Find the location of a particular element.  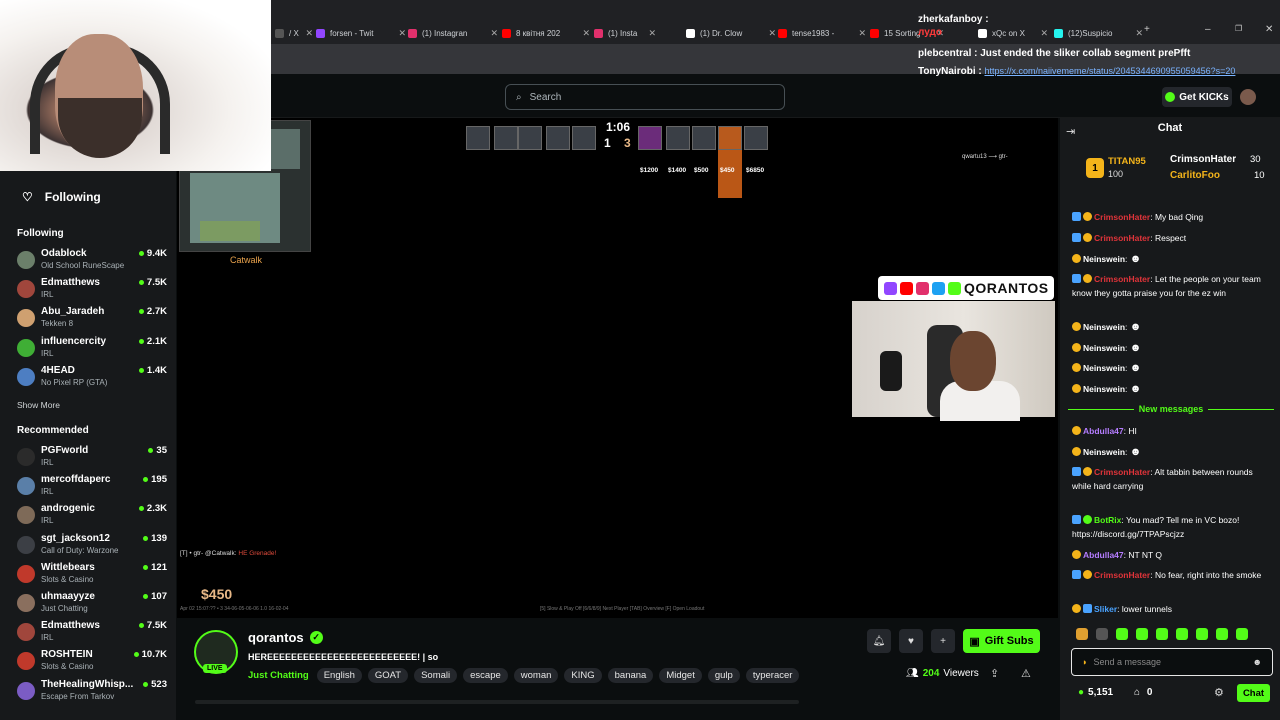

stream-tag: English is located at coordinates (339, 675).